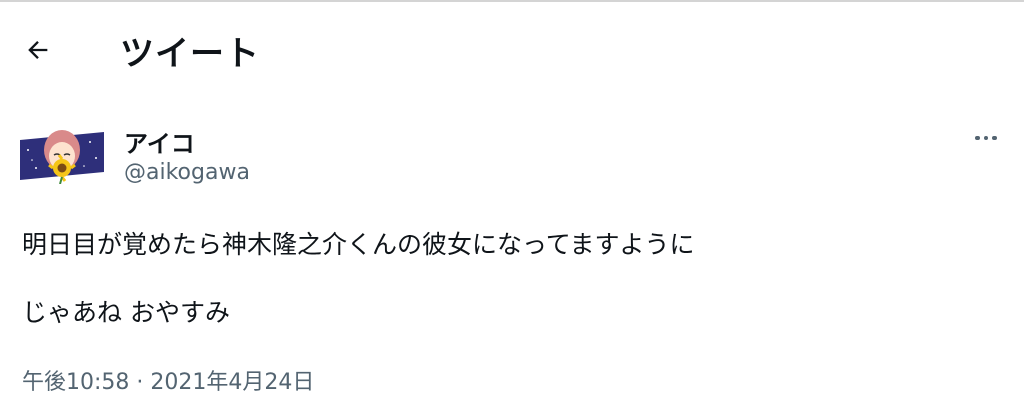 The width and height of the screenshot is (1024, 419). I want to click on avatar-image, so click(62, 157).